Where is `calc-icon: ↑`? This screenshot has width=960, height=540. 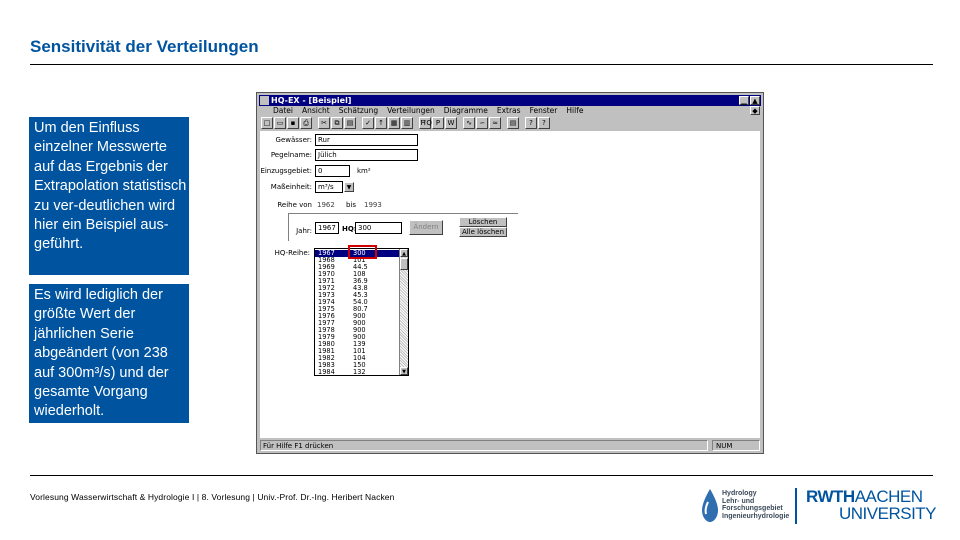 calc-icon: ↑ is located at coordinates (381, 123).